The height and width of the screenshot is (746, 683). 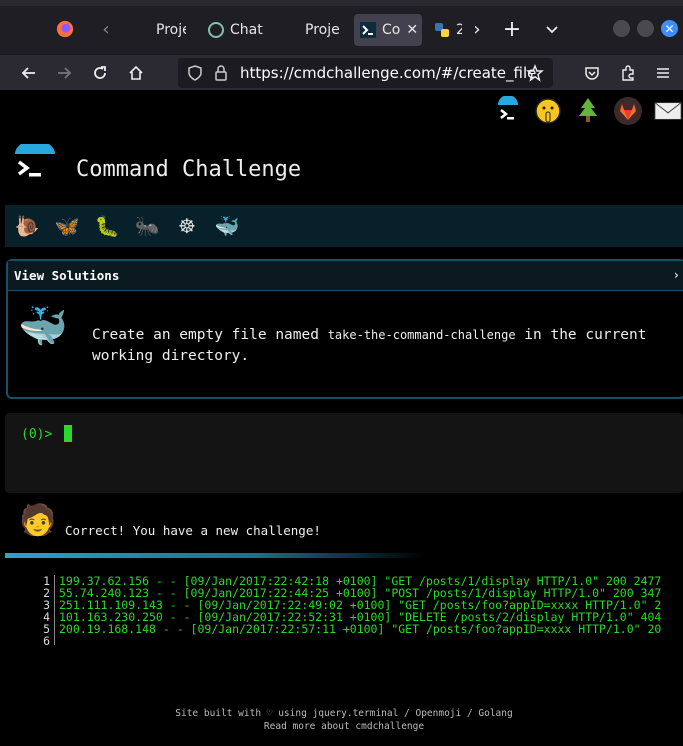 I want to click on bug-icon: 🐛, so click(x=107, y=226).